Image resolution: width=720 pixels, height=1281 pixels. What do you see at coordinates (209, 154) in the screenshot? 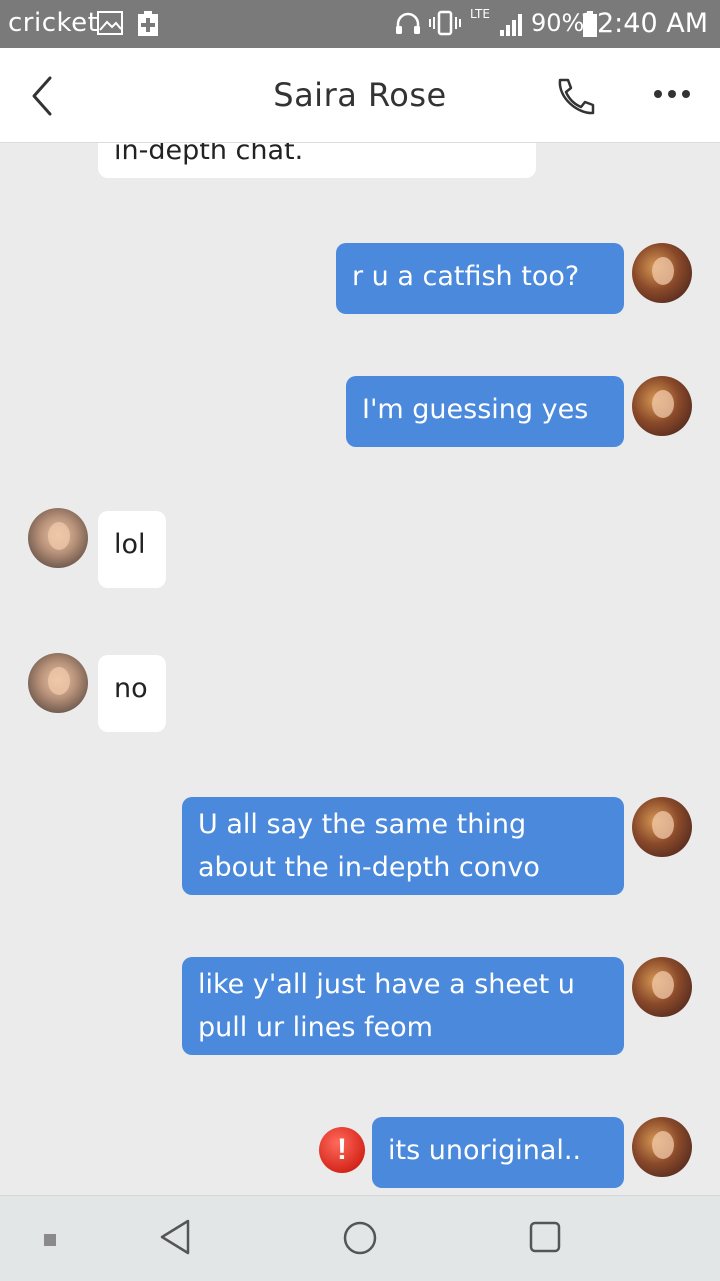
I see `message-text: in-depth chat.` at bounding box center [209, 154].